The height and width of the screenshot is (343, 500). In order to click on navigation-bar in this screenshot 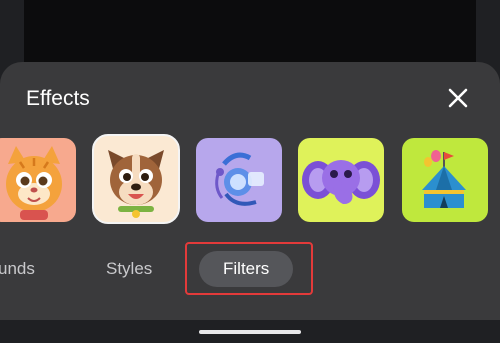, I will do `click(250, 331)`.